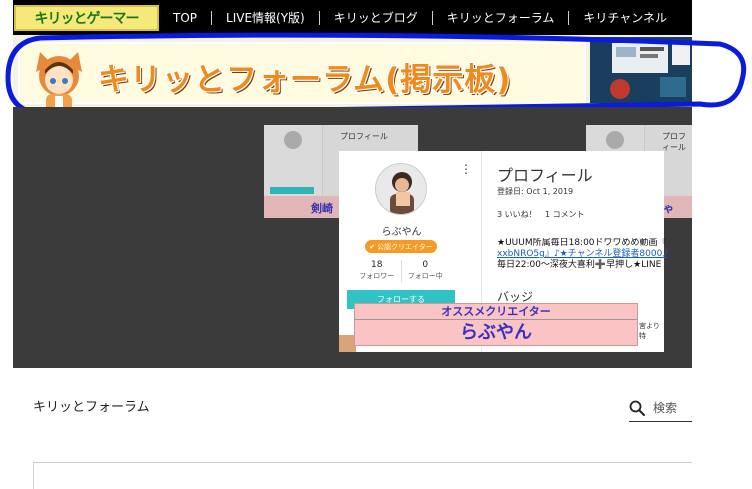 The image size is (752, 489). What do you see at coordinates (535, 191) in the screenshot?
I see `join-date: 登録日: Oct 1, 2019` at bounding box center [535, 191].